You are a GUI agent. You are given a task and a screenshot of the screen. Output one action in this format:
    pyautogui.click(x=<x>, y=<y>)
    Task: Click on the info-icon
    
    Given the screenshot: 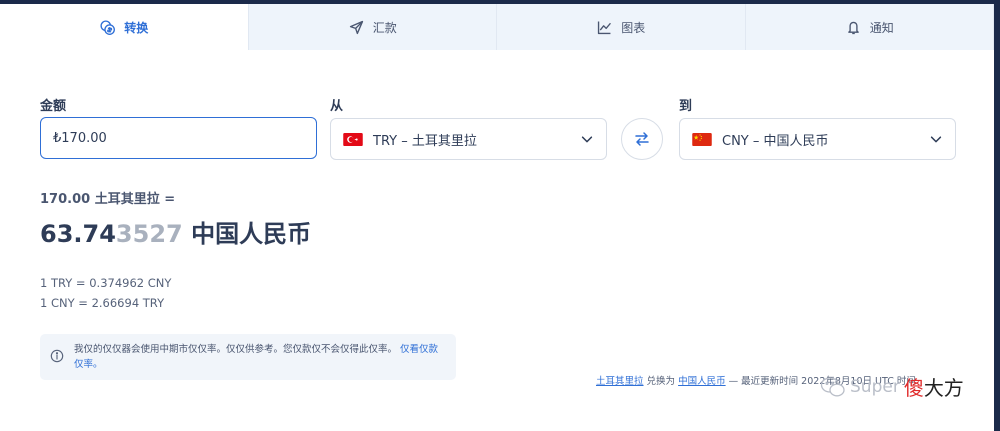 What is the action you would take?
    pyautogui.click(x=57, y=356)
    